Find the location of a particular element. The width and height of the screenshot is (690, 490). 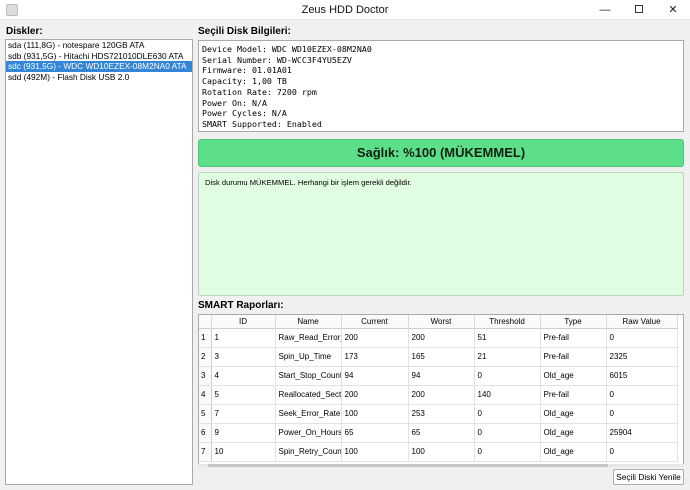

smart-label: SMART Raporları: is located at coordinates (241, 305).